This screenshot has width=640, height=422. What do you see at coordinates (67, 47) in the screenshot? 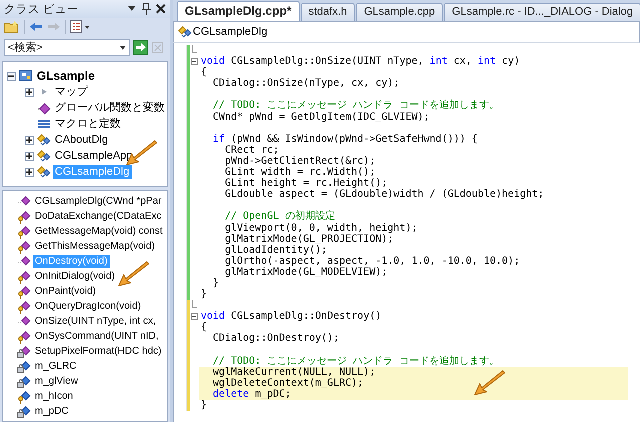
I see `search-field: <検索>` at bounding box center [67, 47].